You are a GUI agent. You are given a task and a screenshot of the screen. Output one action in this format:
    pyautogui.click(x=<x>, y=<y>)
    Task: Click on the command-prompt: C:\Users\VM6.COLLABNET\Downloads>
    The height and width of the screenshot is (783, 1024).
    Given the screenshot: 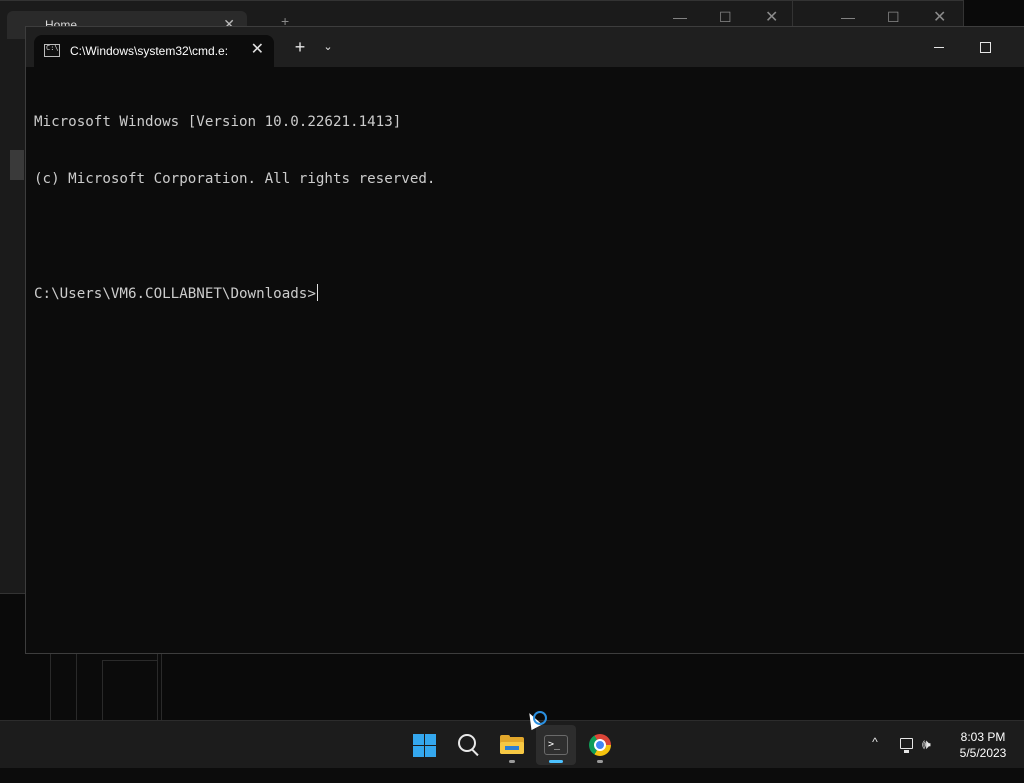 What is the action you would take?
    pyautogui.click(x=175, y=294)
    